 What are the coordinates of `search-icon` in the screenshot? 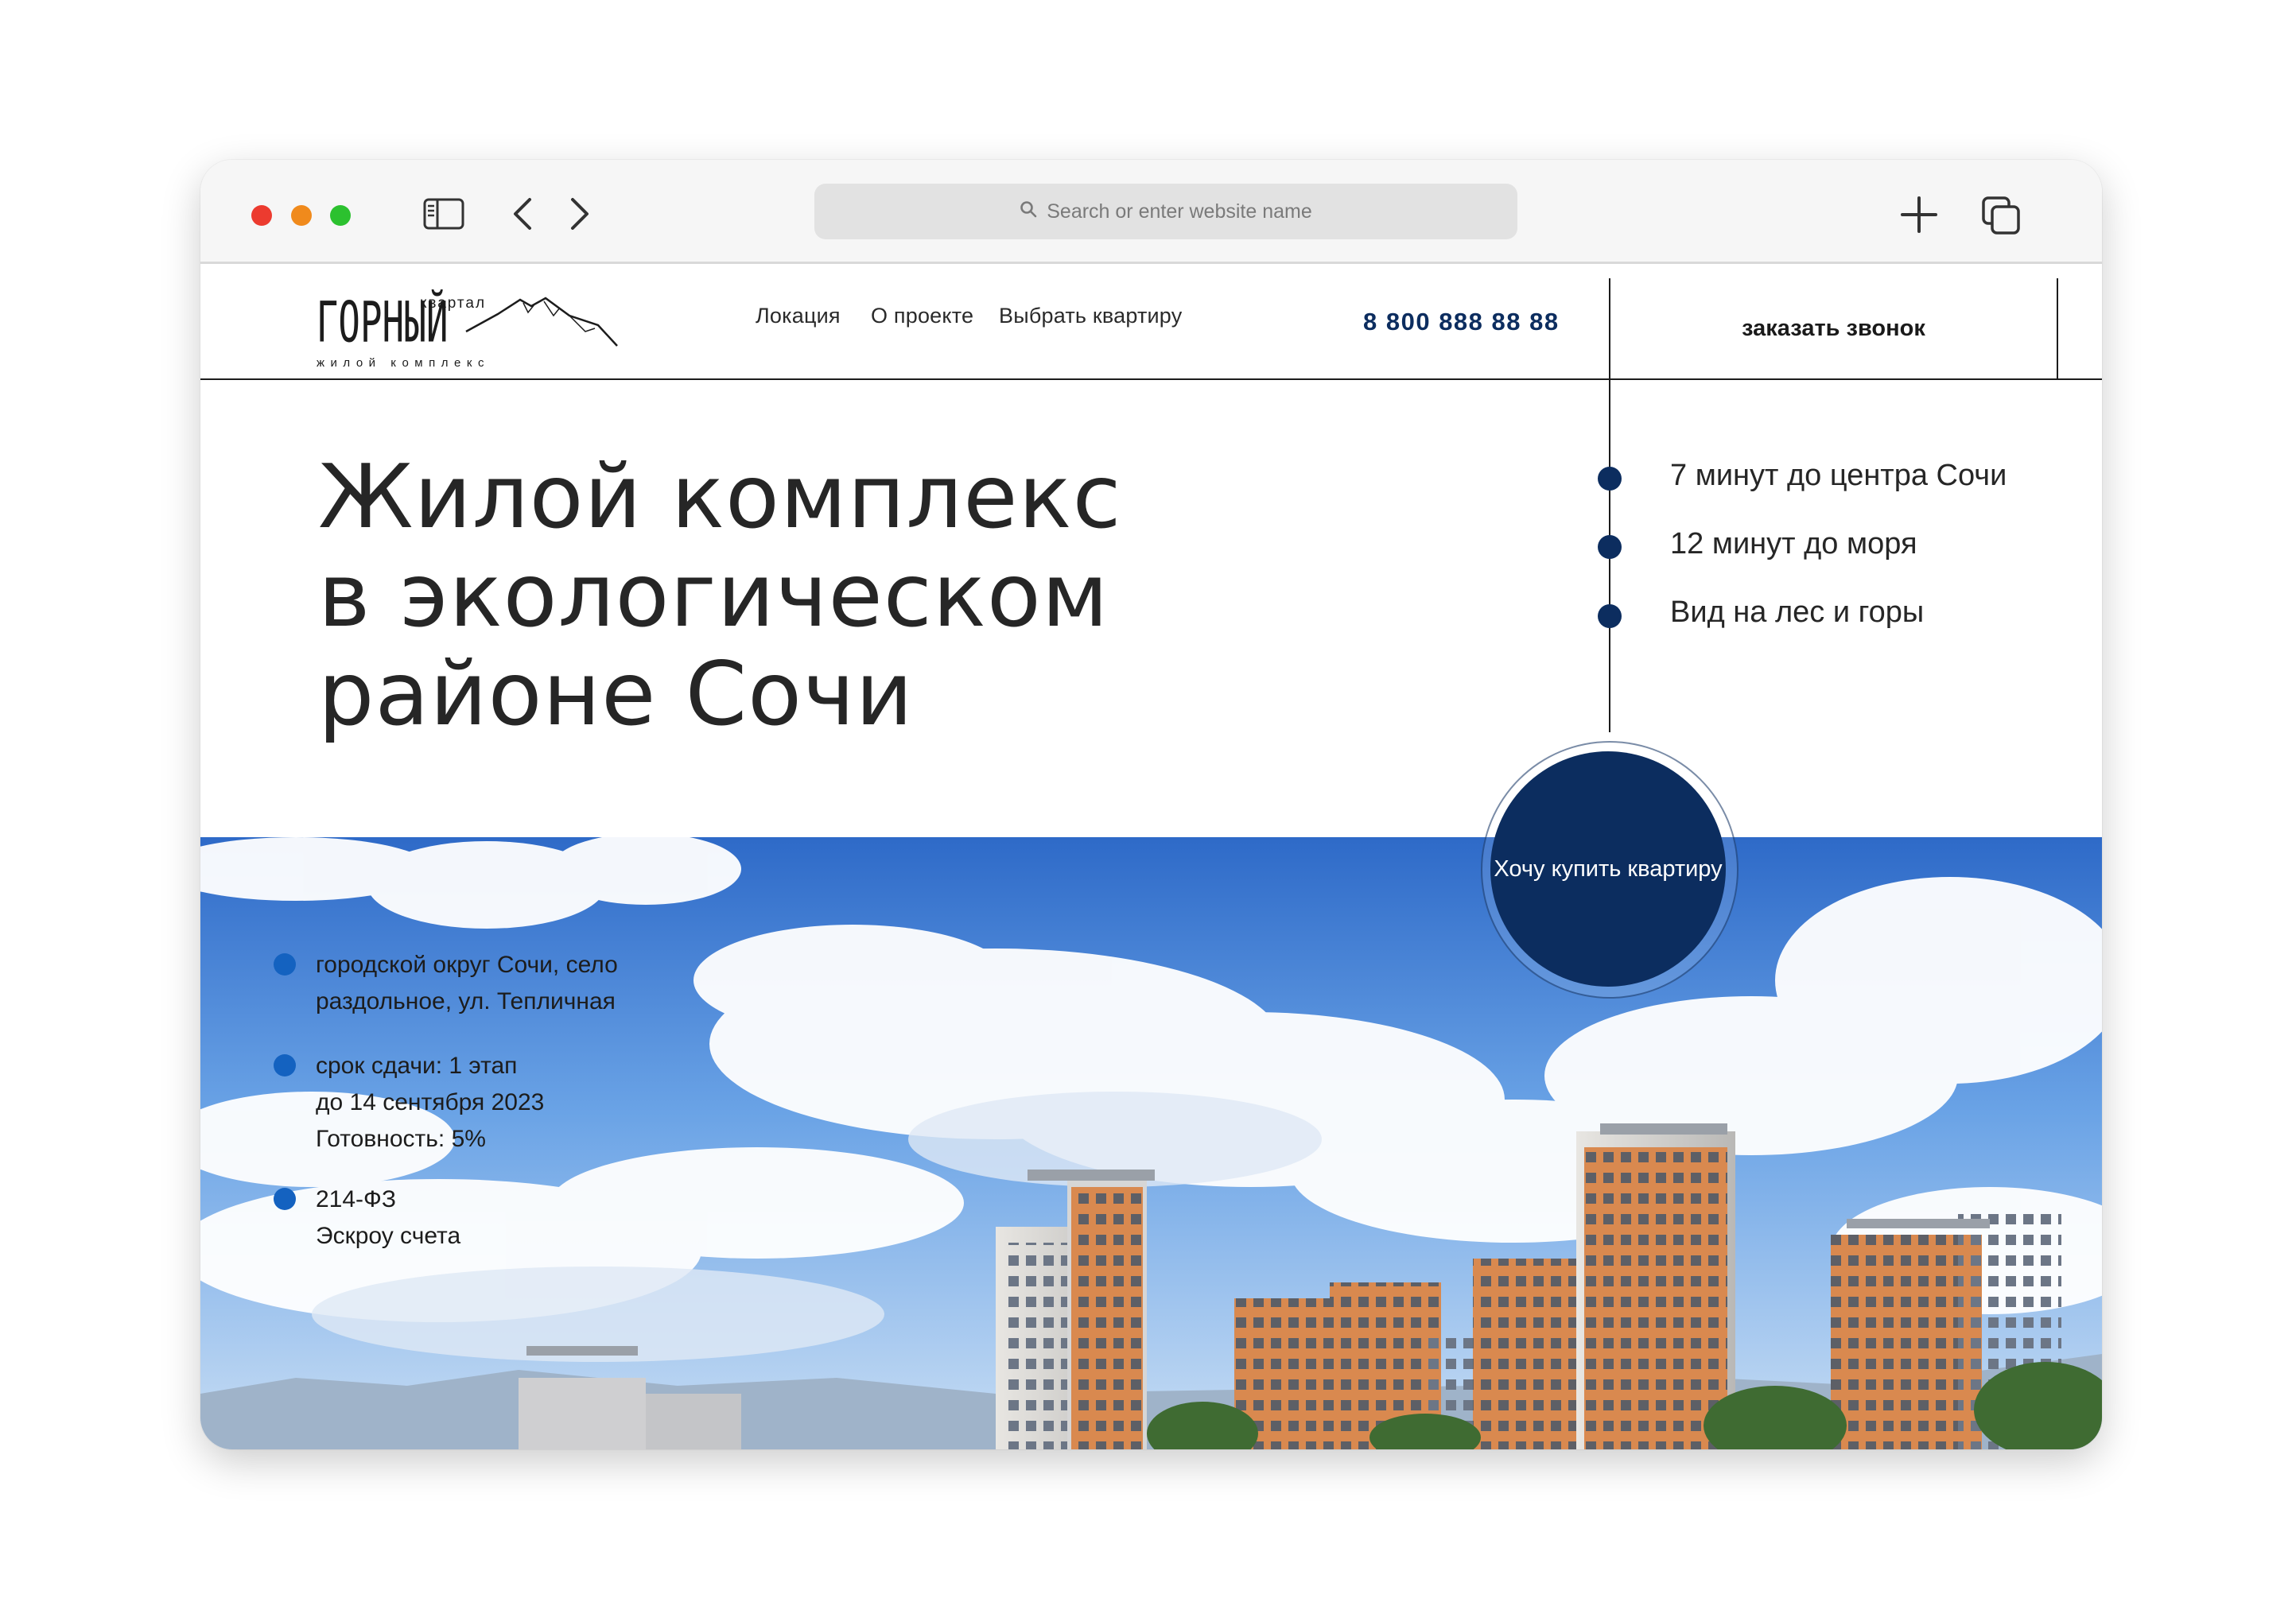 It's located at (1028, 211).